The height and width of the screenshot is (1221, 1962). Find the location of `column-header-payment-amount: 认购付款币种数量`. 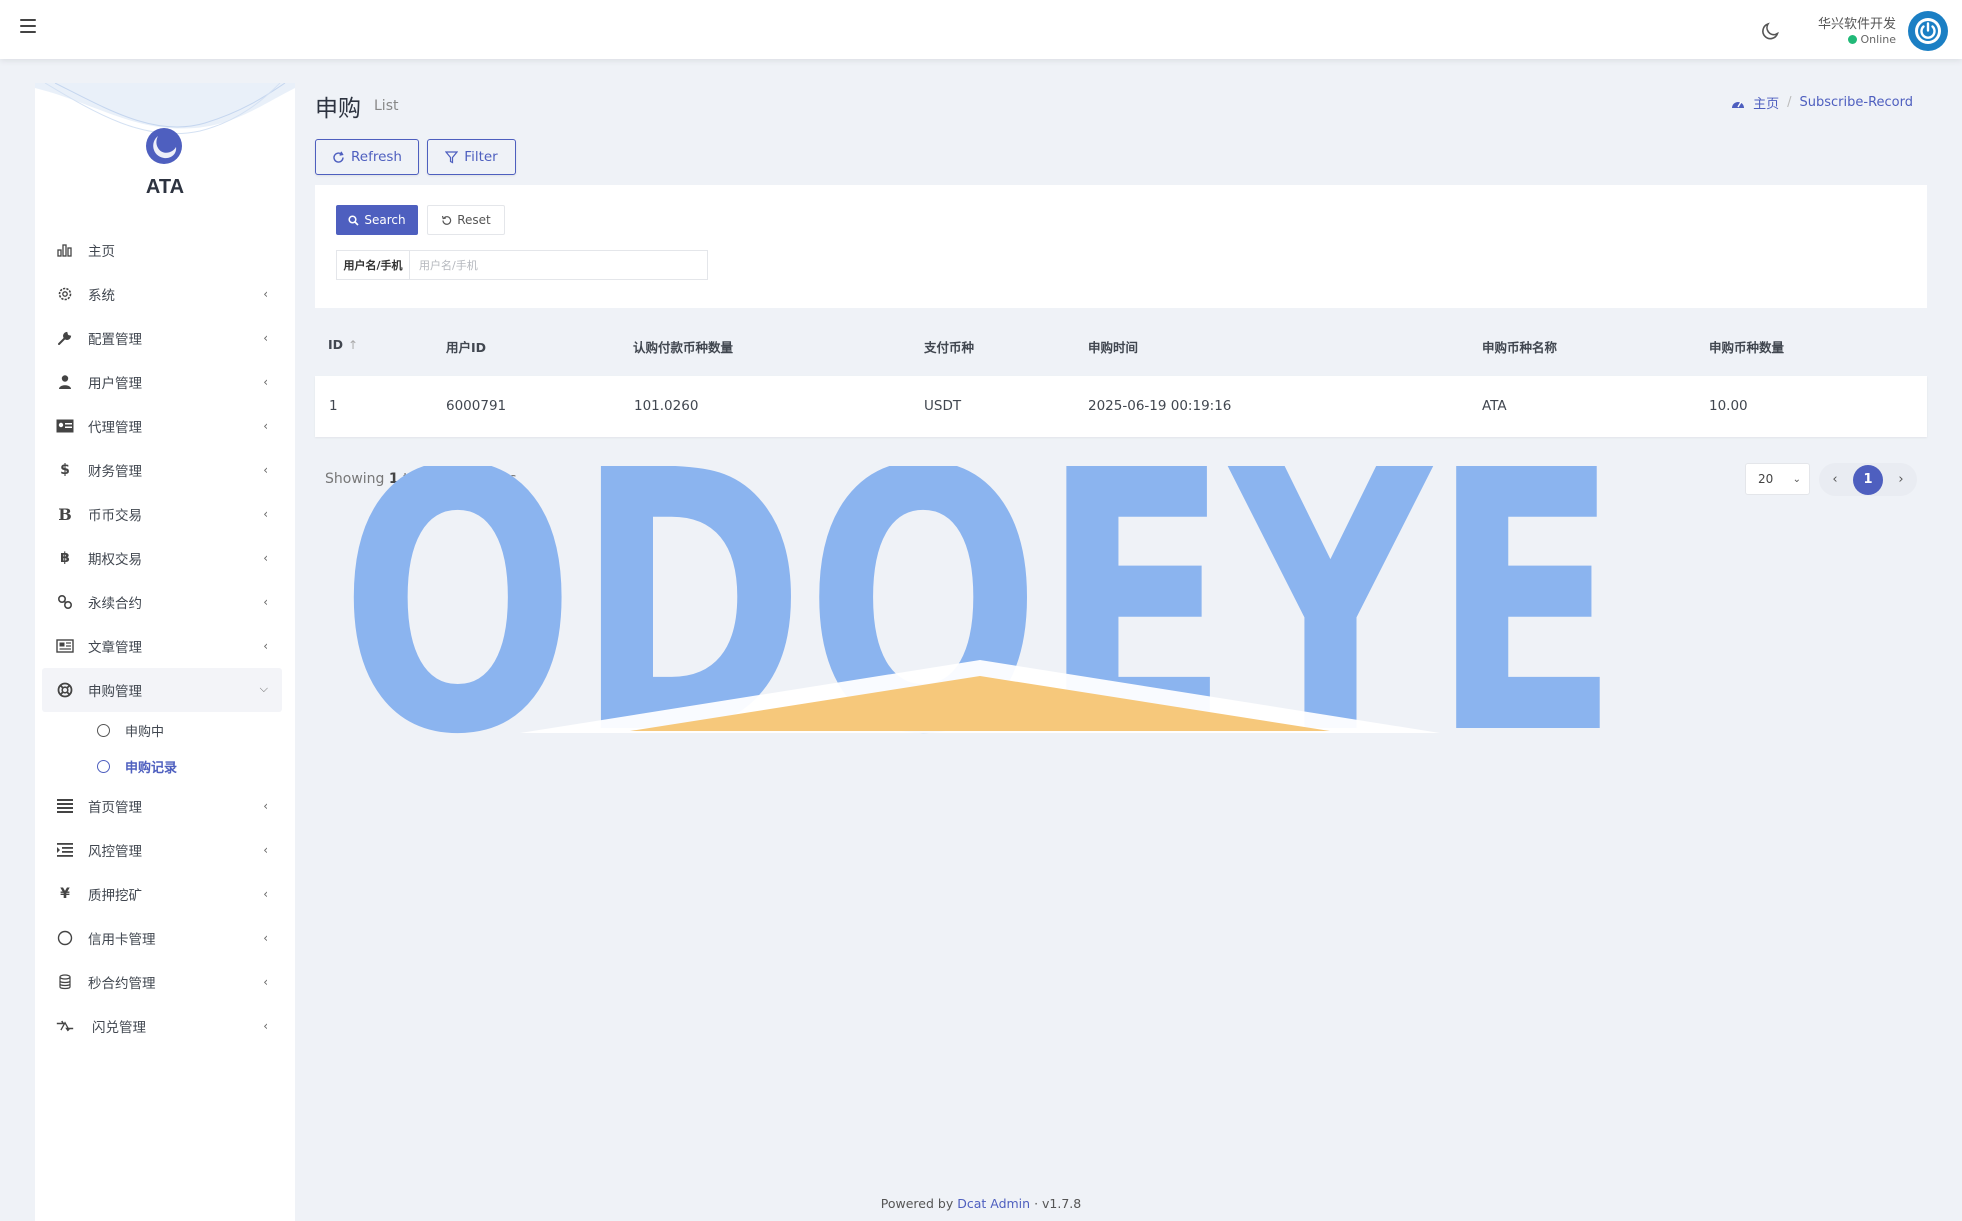

column-header-payment-amount: 认购付款币种数量 is located at coordinates (683, 347).